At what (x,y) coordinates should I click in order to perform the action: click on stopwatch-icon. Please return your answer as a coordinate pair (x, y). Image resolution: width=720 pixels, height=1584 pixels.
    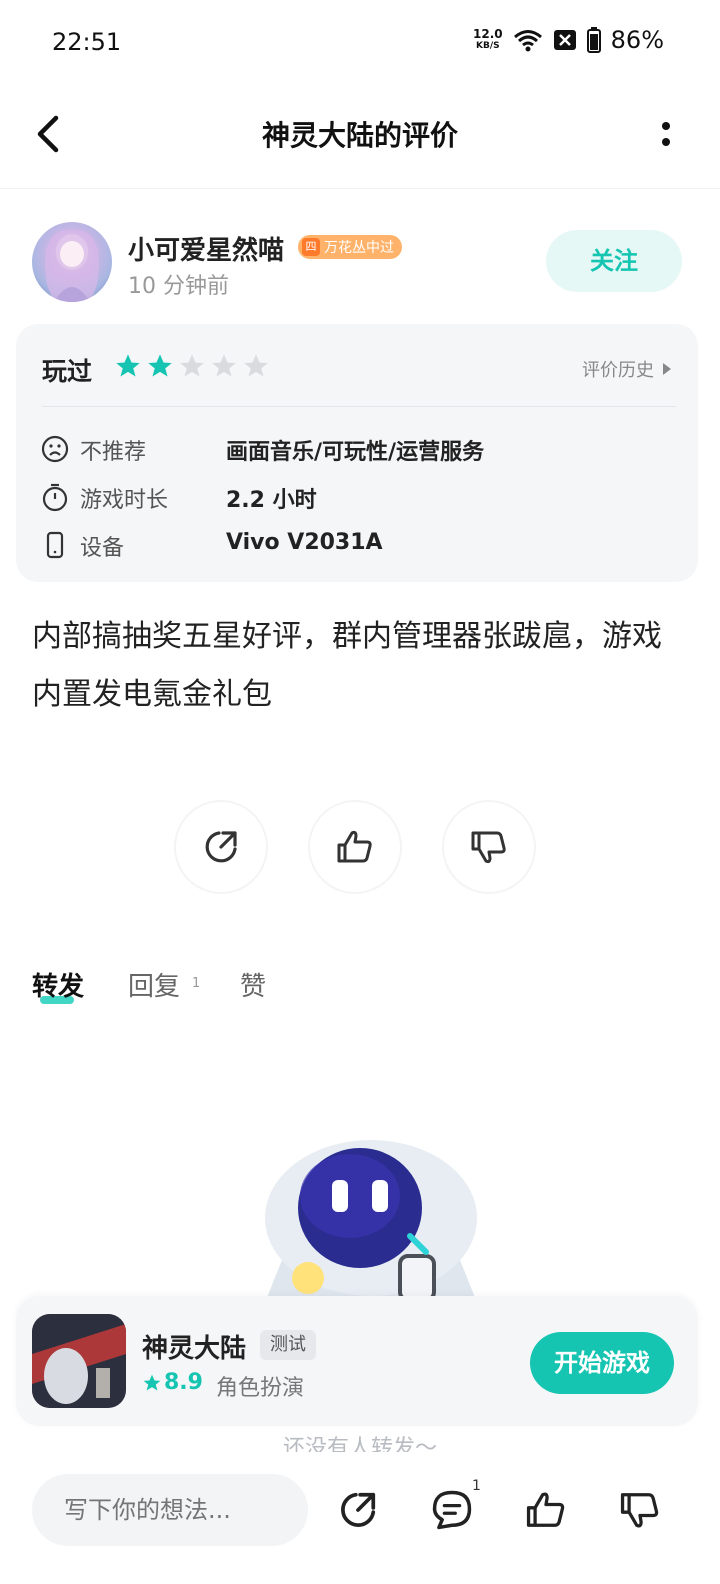
    Looking at the image, I should click on (55, 497).